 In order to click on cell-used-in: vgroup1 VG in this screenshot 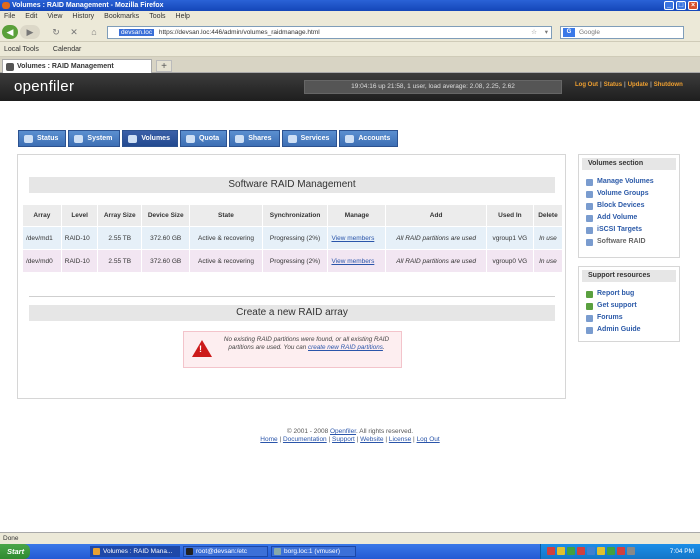, I will do `click(509, 238)`.